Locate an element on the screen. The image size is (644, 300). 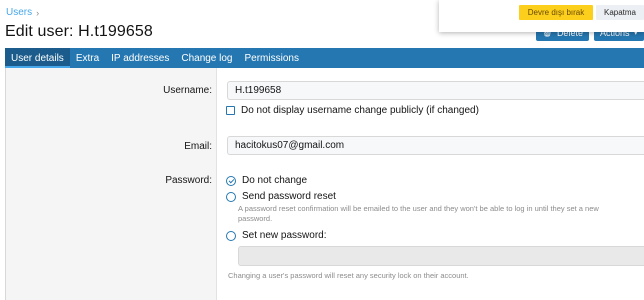
page-title: Edit user: H.t199658 is located at coordinates (79, 31).